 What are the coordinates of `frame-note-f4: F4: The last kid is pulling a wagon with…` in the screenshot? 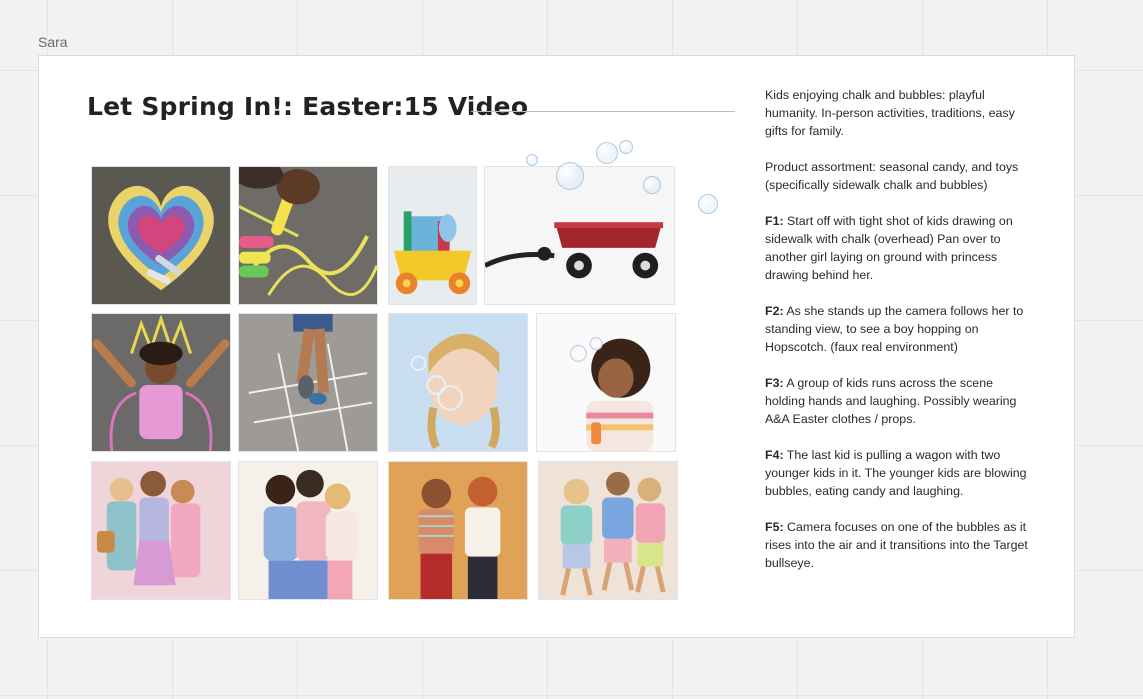 It's located at (900, 473).